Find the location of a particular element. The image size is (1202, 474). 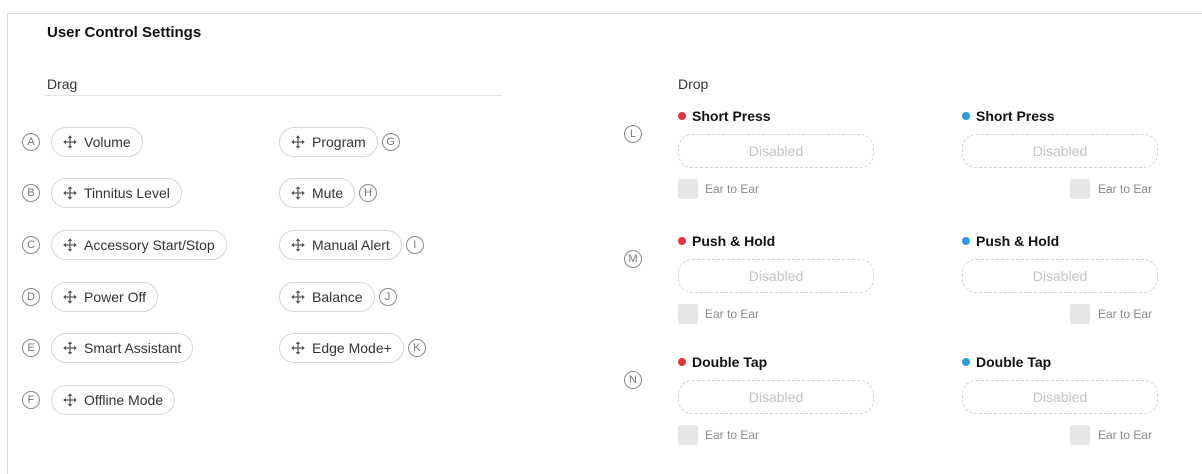

chip-label: Manual Alert is located at coordinates (351, 245).